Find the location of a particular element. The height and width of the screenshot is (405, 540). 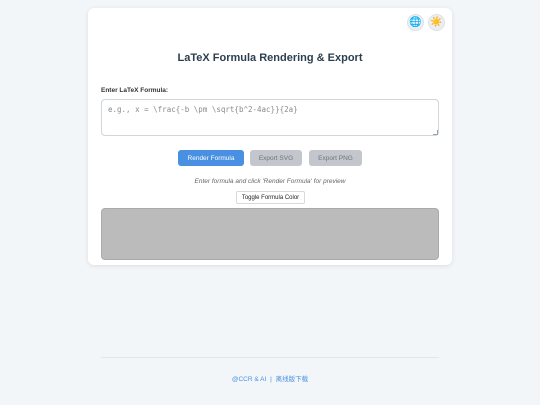

footer: @CCR & AI | 离线版下载 is located at coordinates (270, 378).